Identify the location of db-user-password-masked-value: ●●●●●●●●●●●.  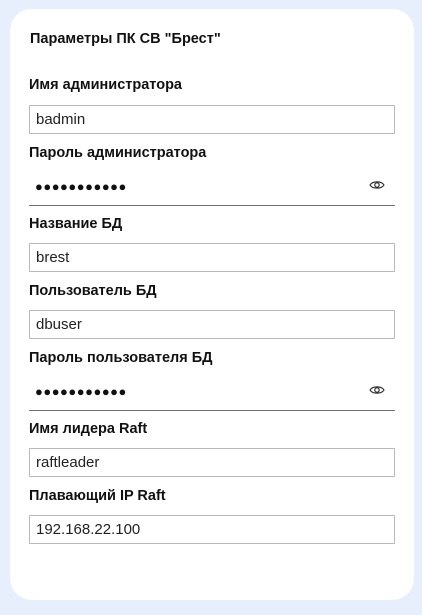
(81, 391).